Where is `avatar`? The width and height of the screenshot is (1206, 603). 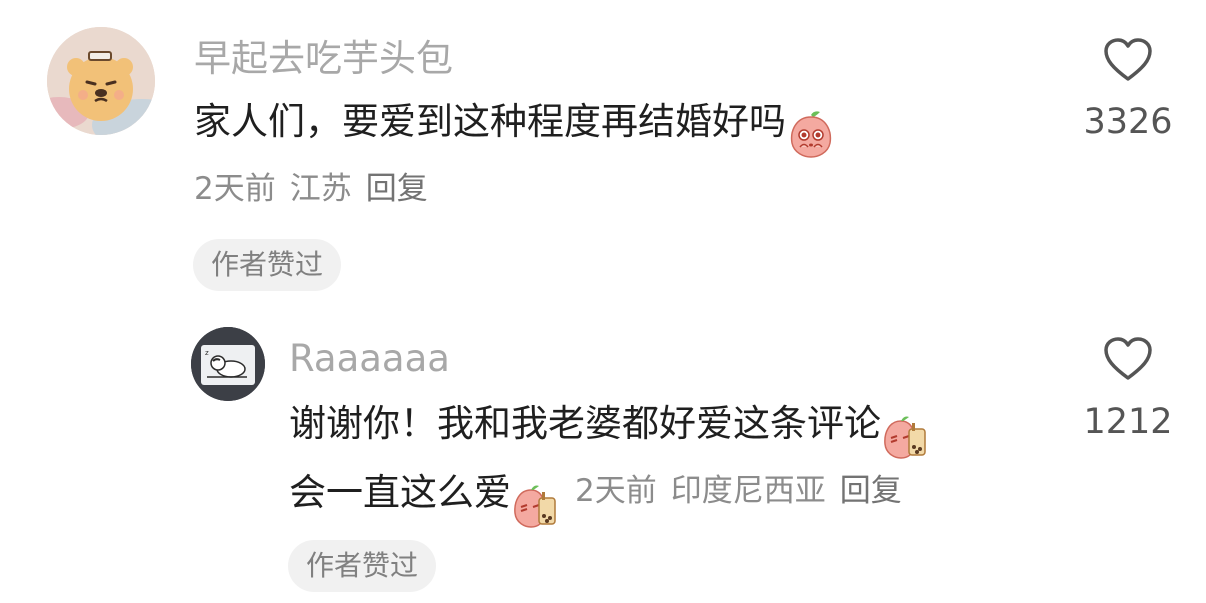 avatar is located at coordinates (101, 81).